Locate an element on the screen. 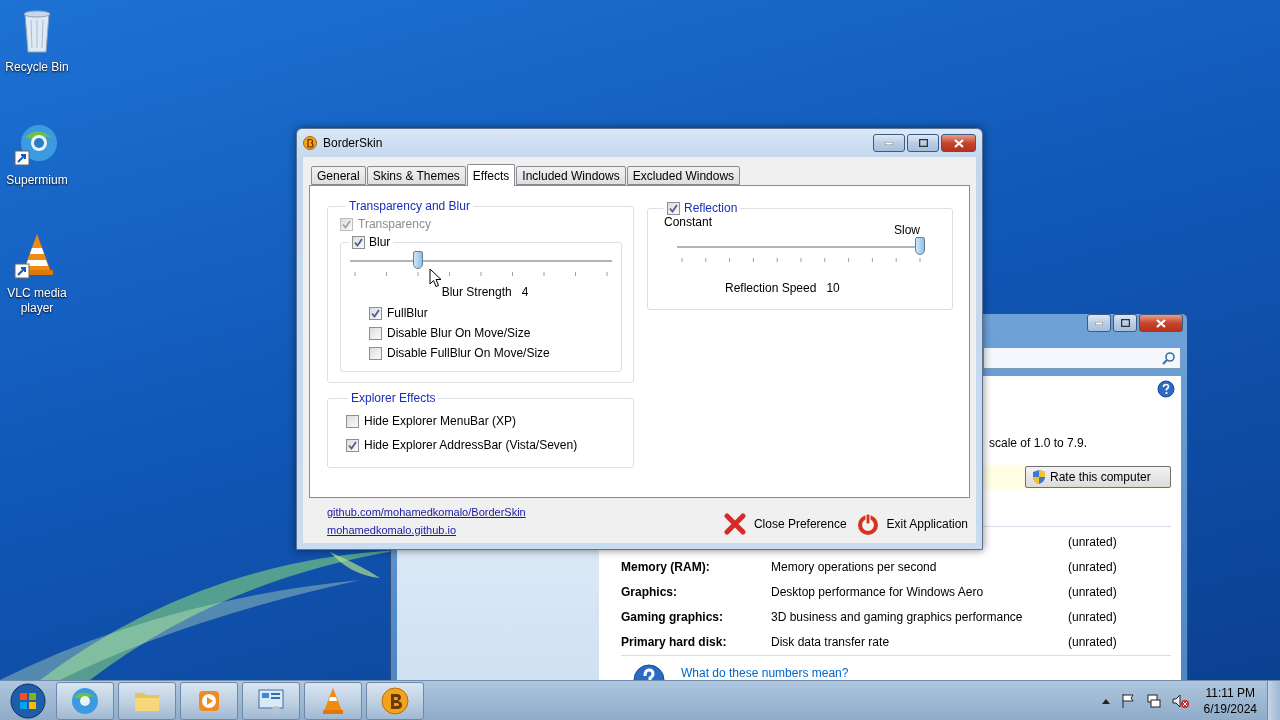  slider-label: Blur Strength is located at coordinates (476, 292).